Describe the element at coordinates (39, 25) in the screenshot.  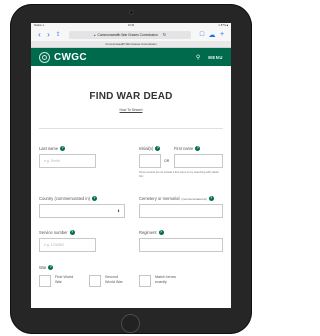
I see `status-carrier: Station ✈` at that location.